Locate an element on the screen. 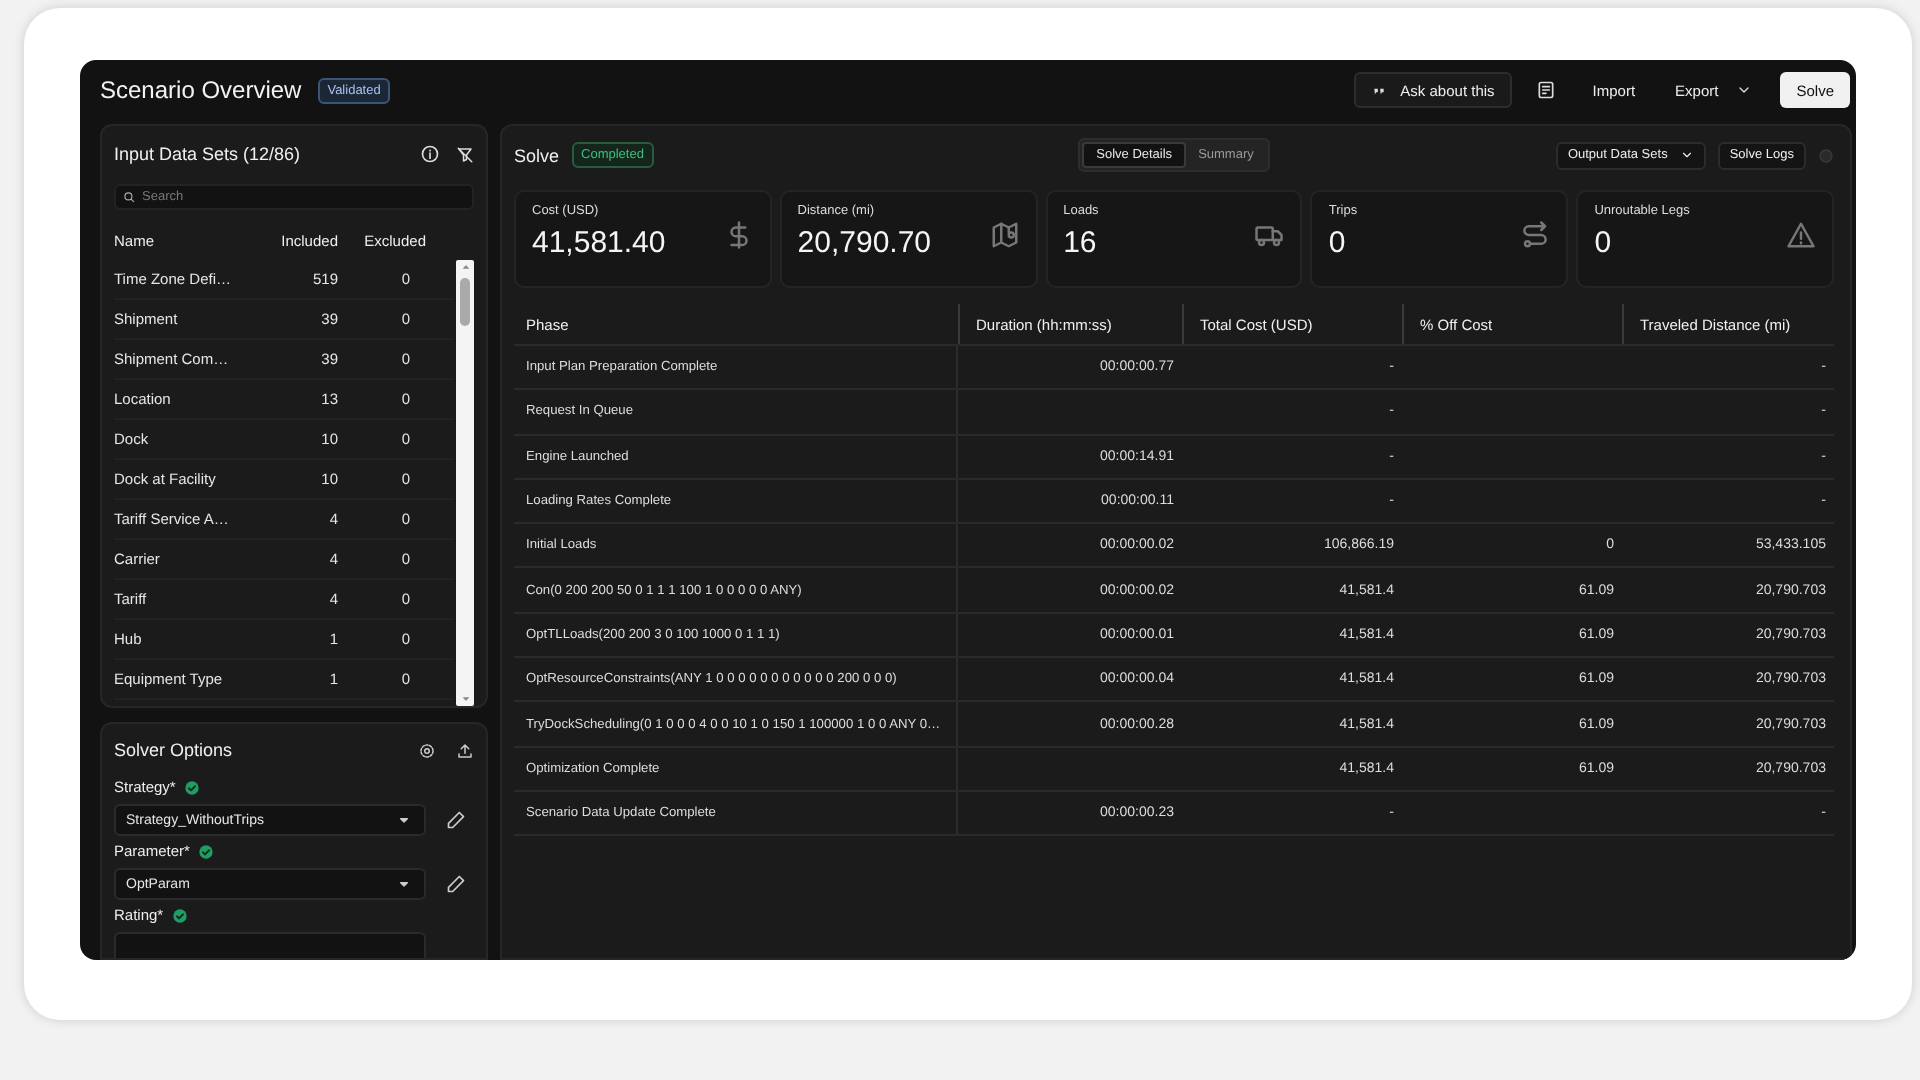 This screenshot has height=1080, width=1920. kpi-value: 41,581.40 is located at coordinates (599, 243).